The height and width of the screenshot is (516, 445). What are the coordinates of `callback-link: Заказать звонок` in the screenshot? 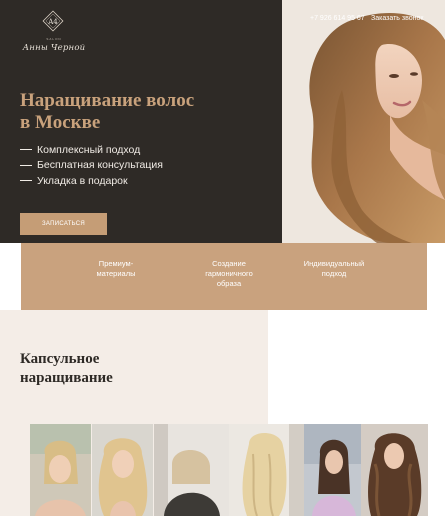 It's located at (397, 18).